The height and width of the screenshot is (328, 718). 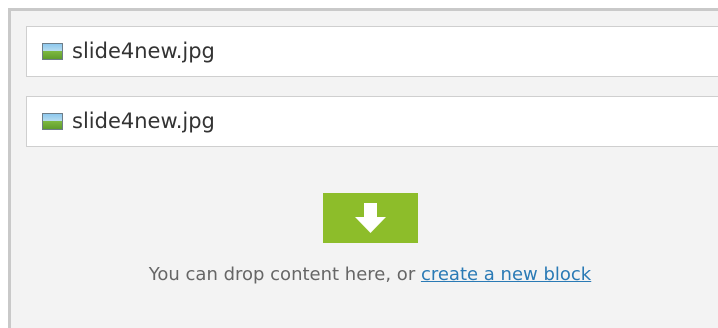 I want to click on create-new-block-link: create a new block, so click(x=506, y=274).